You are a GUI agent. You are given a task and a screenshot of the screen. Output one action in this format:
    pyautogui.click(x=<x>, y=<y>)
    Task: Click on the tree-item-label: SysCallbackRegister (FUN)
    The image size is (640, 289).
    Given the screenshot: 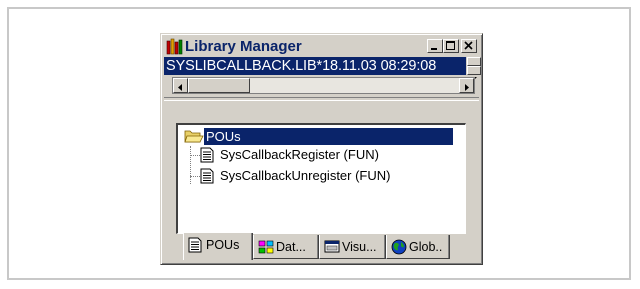 What is the action you would take?
    pyautogui.click(x=299, y=154)
    